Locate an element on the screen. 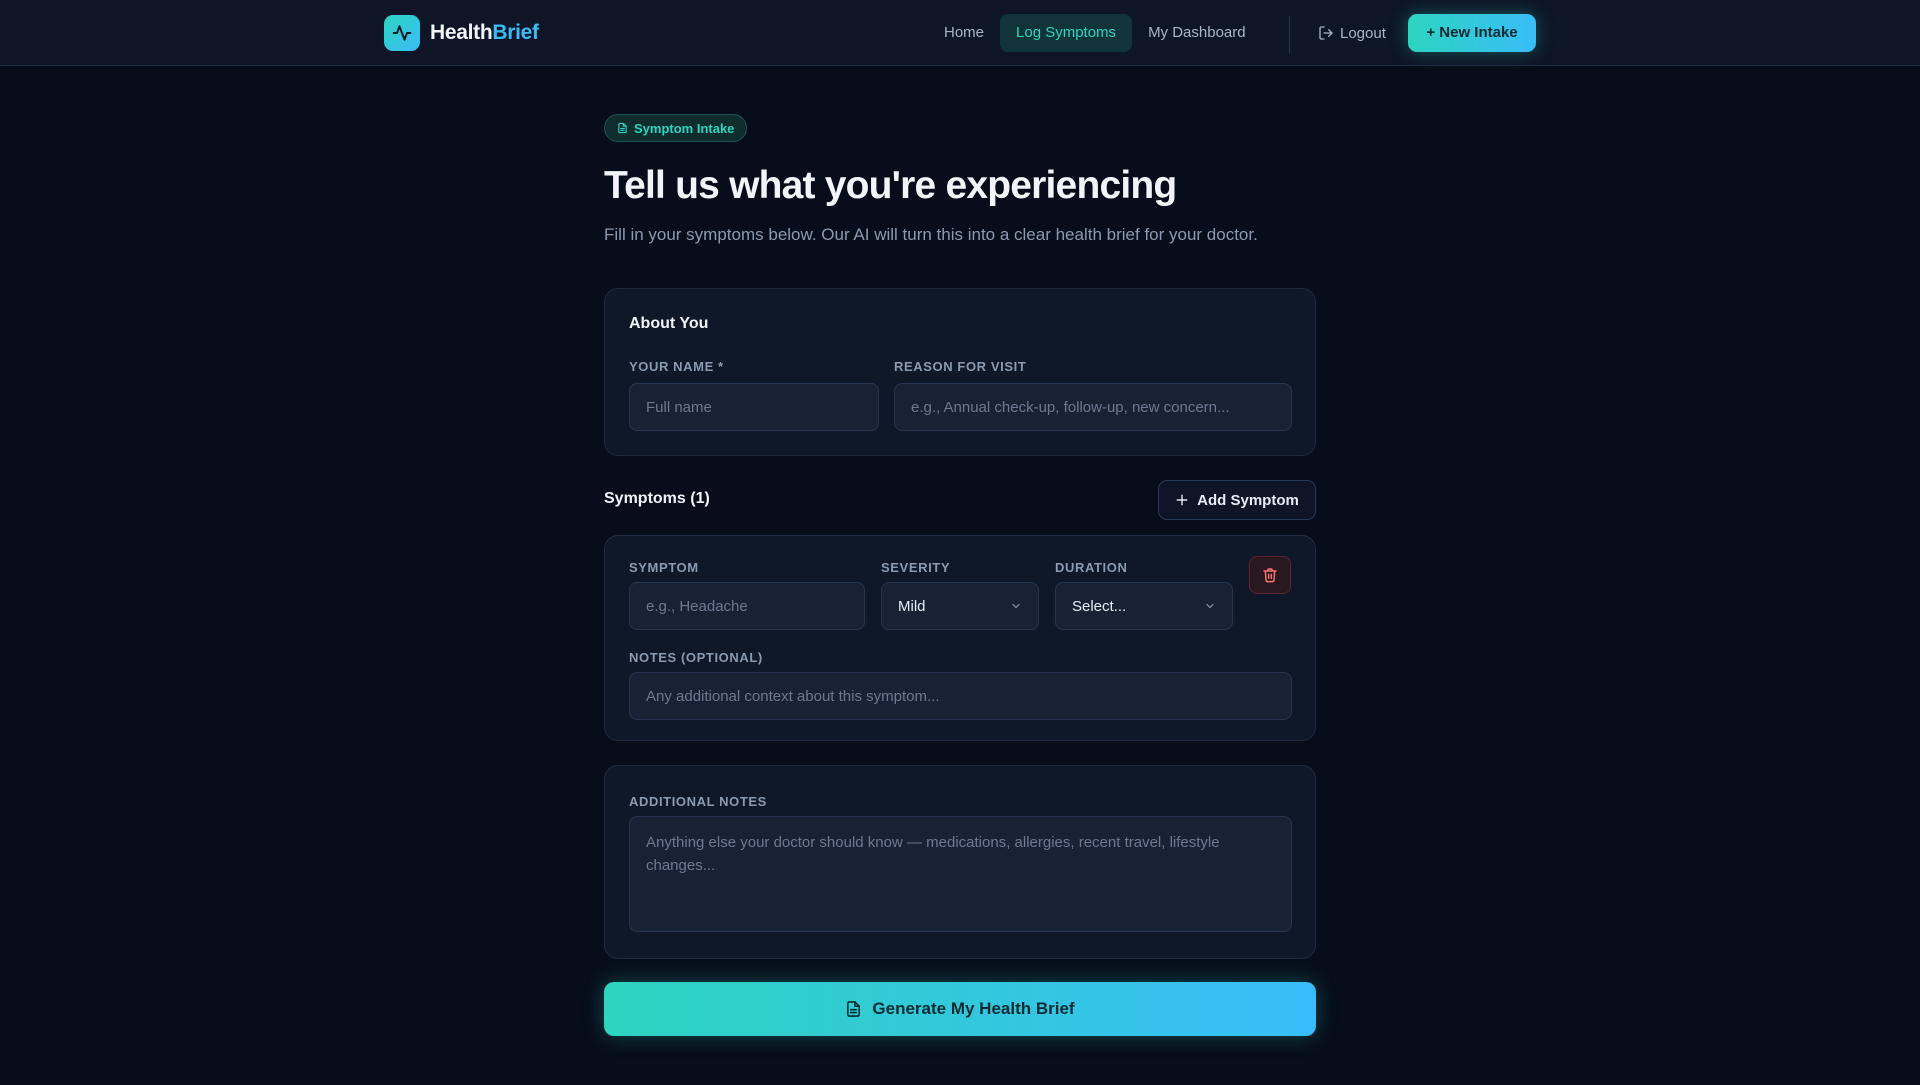 Image resolution: width=1920 pixels, height=1085 pixels. brand-name-part1: Health is located at coordinates (461, 32).